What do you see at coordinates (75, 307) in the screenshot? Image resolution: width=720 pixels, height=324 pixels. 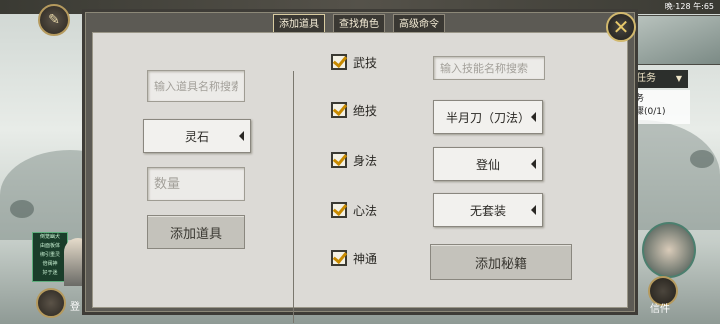 I see `bag-label: 登` at bounding box center [75, 307].